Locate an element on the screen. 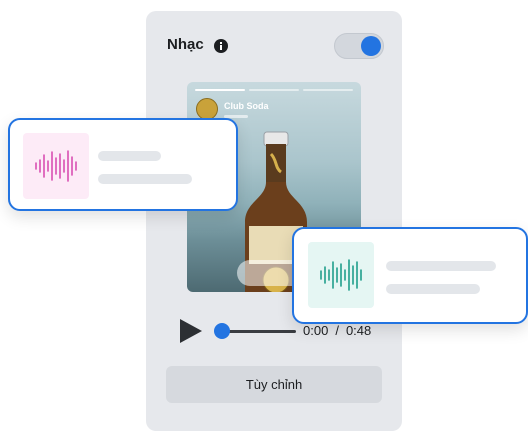  playback-time: 0:00 / 0:48 is located at coordinates (337, 330).